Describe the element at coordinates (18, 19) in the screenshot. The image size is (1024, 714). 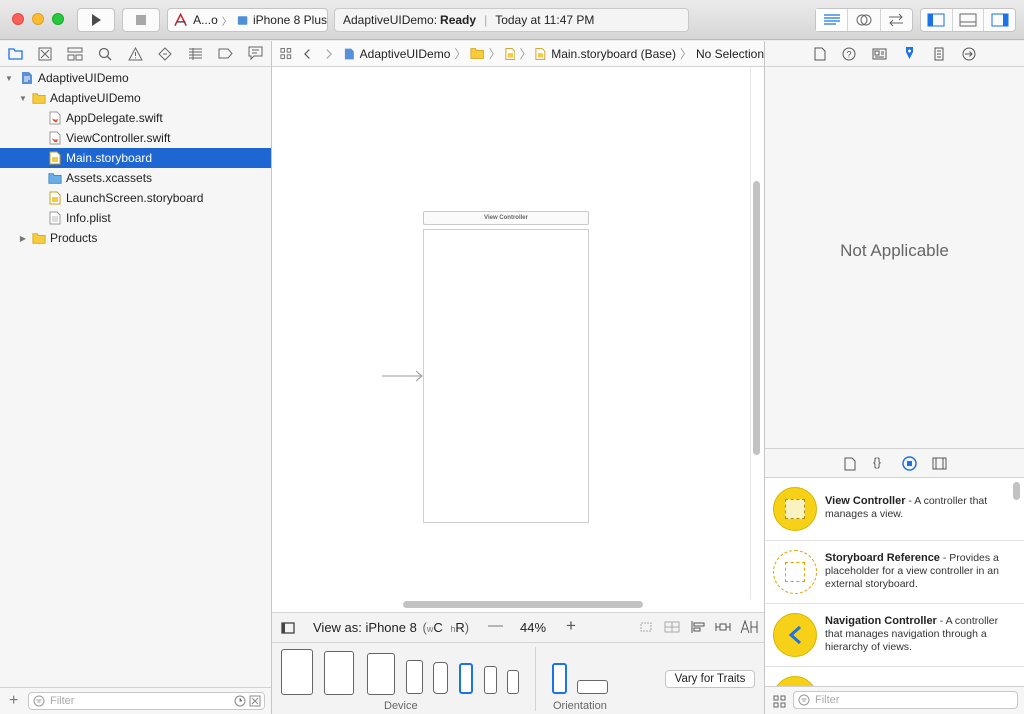
I see `close-window-button` at that location.